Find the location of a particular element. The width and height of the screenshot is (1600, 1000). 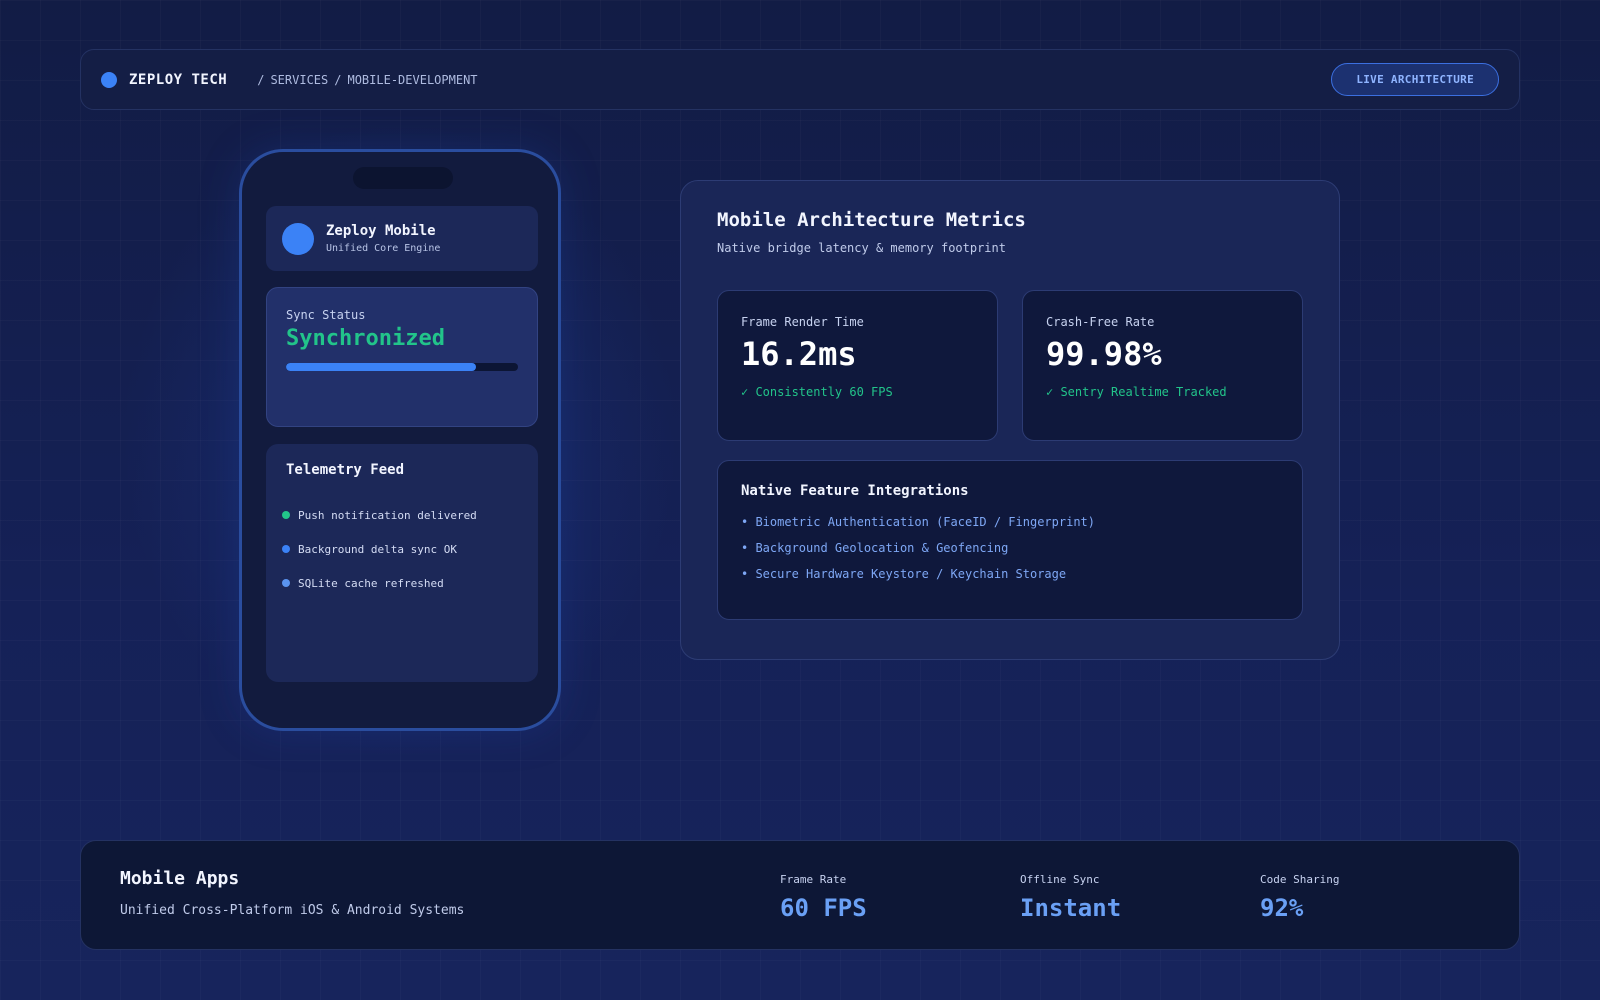

live-architecture-button: LIVE ARCHITECTURE is located at coordinates (1415, 79).